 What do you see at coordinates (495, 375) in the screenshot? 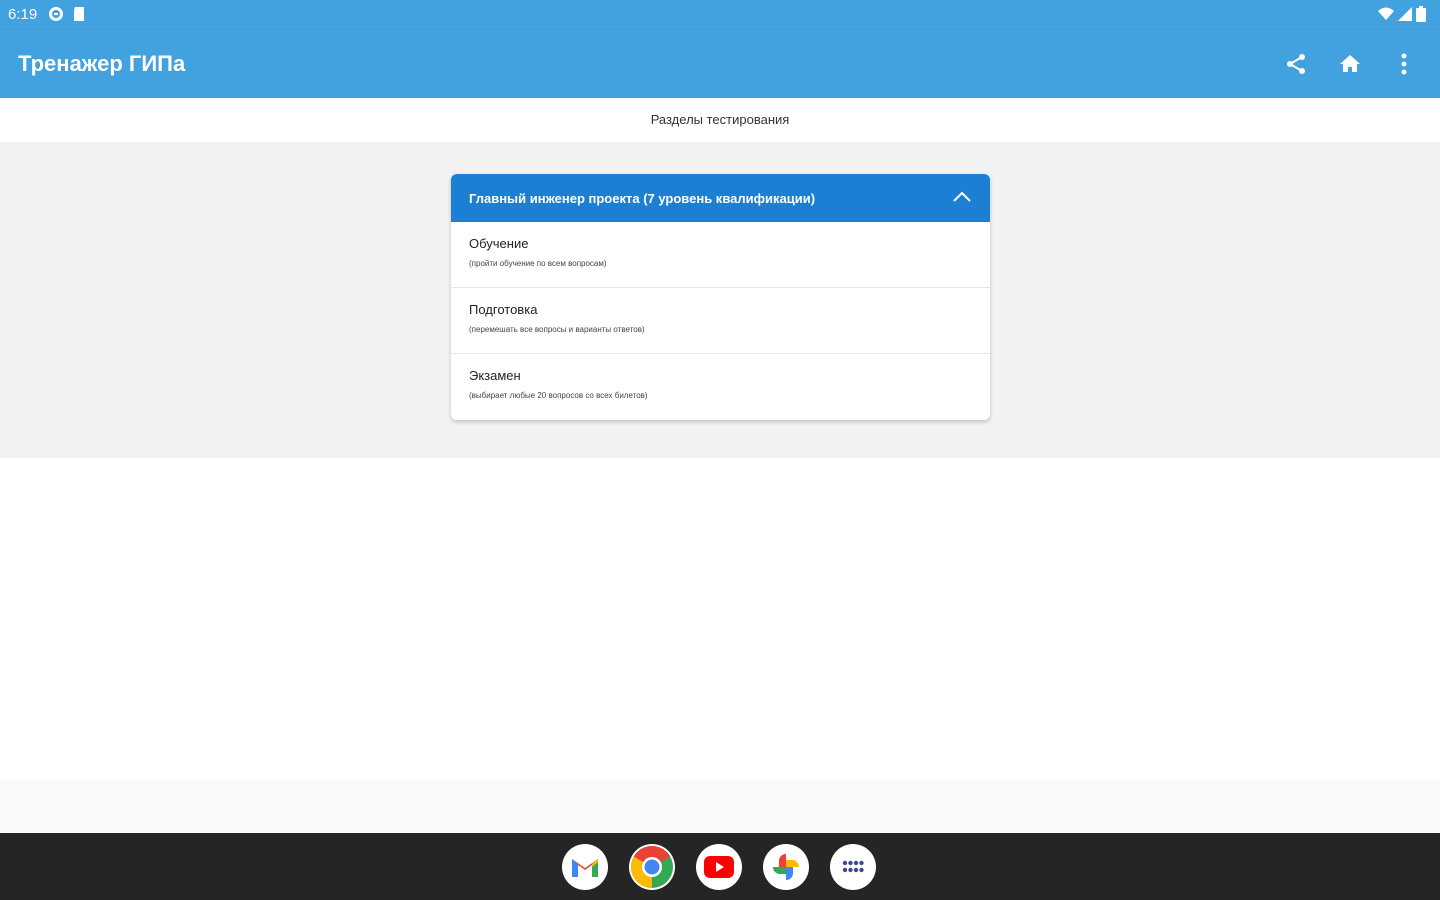
I see `item-title: Экзамен` at bounding box center [495, 375].